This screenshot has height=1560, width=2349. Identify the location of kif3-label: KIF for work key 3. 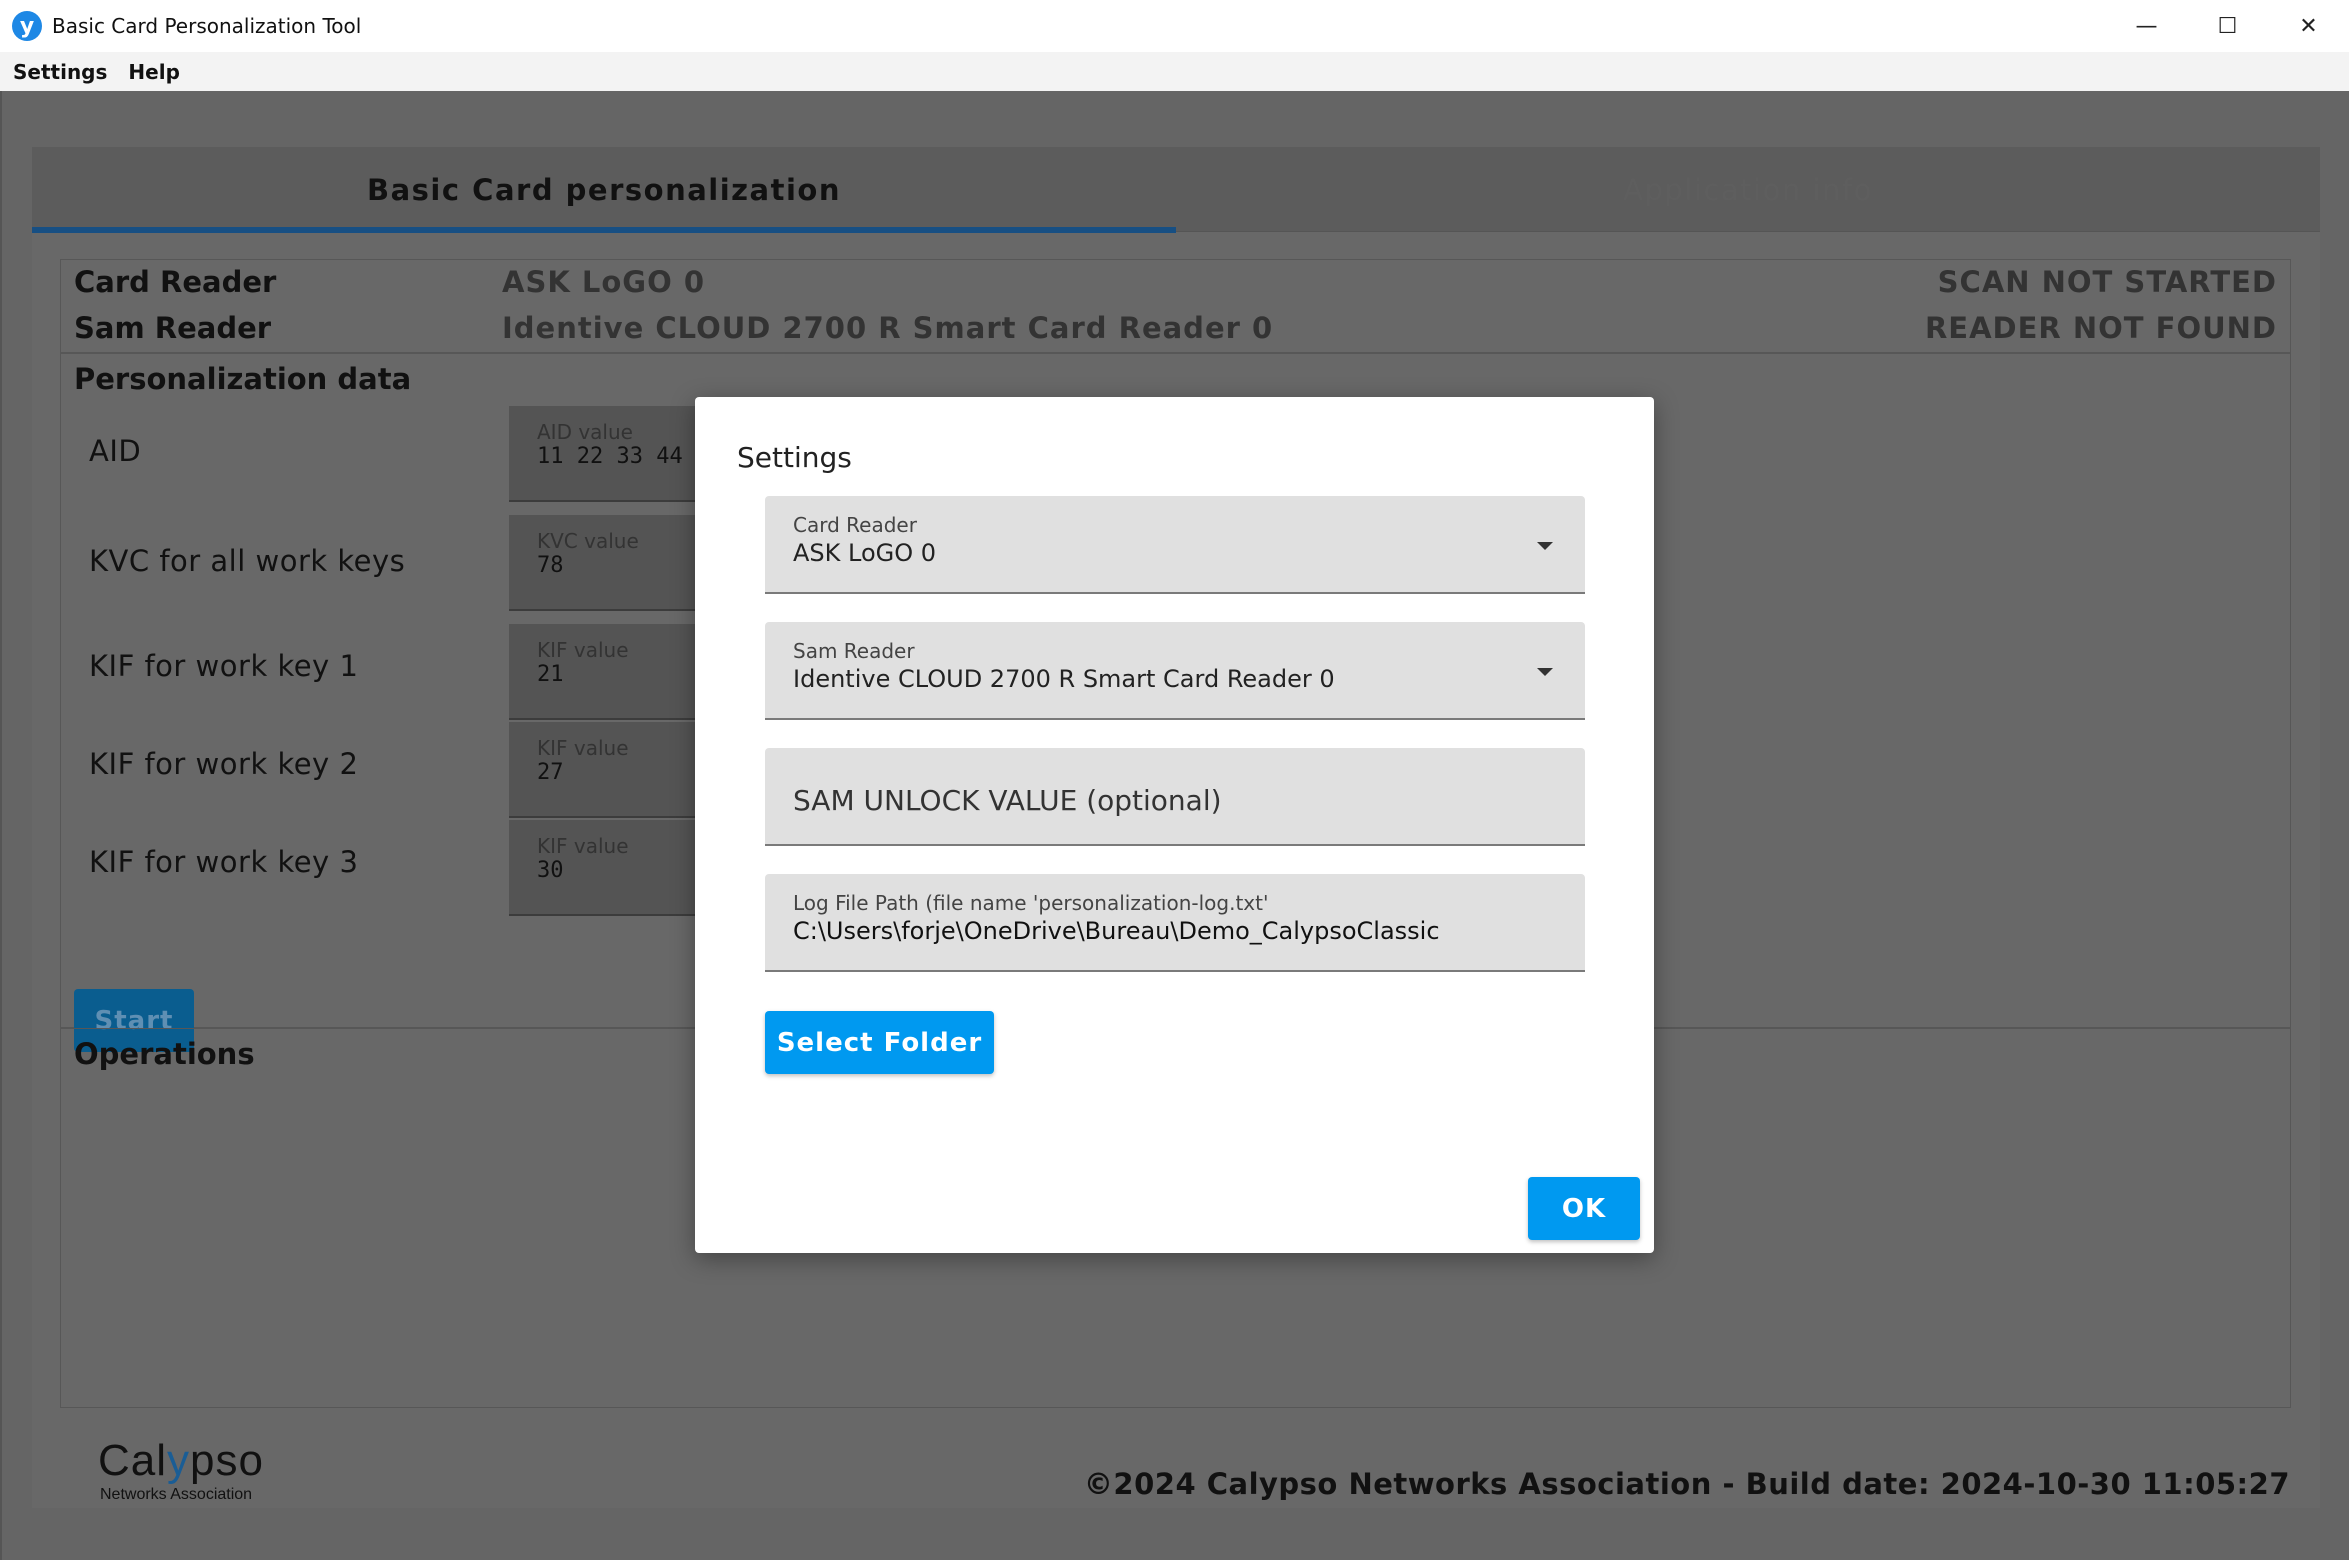
(224, 862).